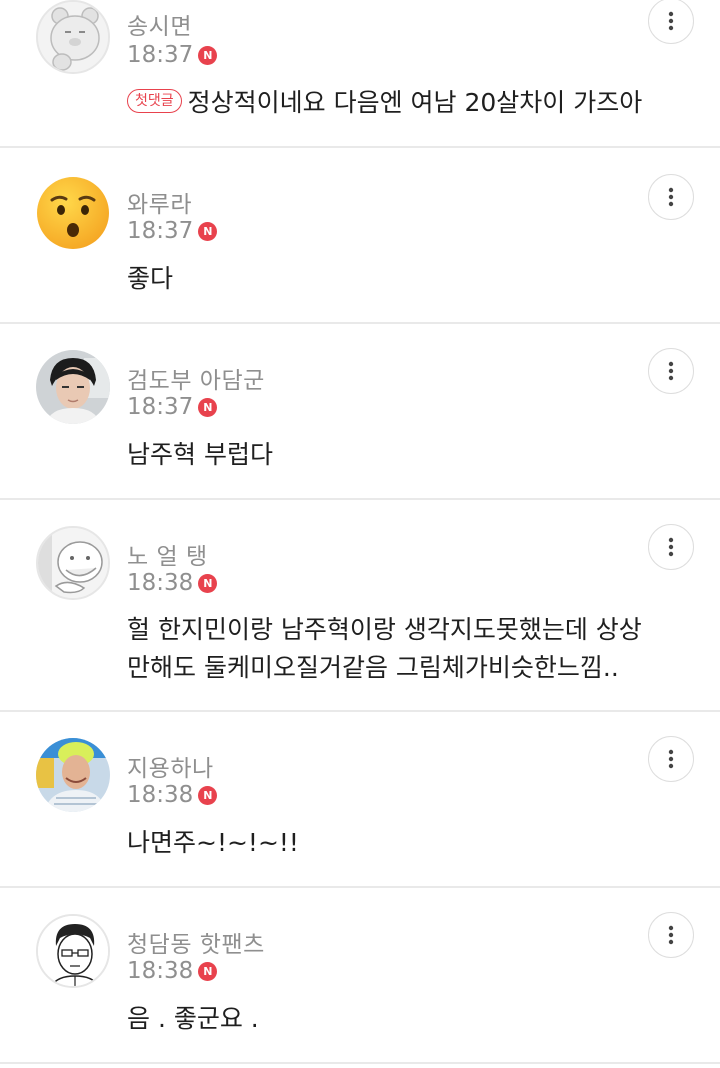  I want to click on surprised-emoji-avatar-icon, so click(73, 213).